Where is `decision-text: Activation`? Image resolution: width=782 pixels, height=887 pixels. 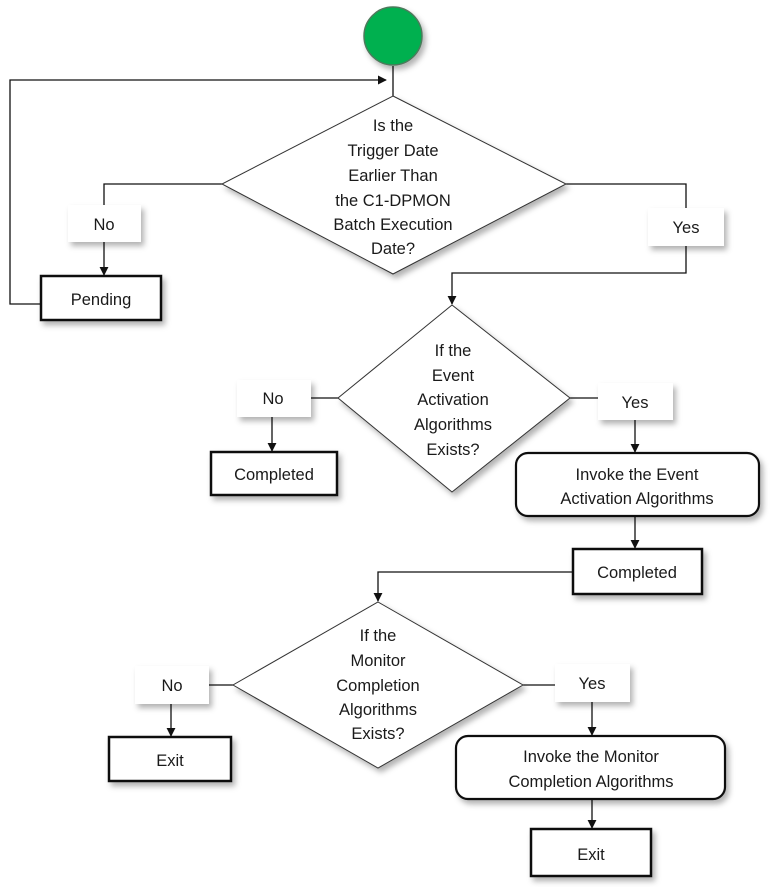 decision-text: Activation is located at coordinates (453, 400).